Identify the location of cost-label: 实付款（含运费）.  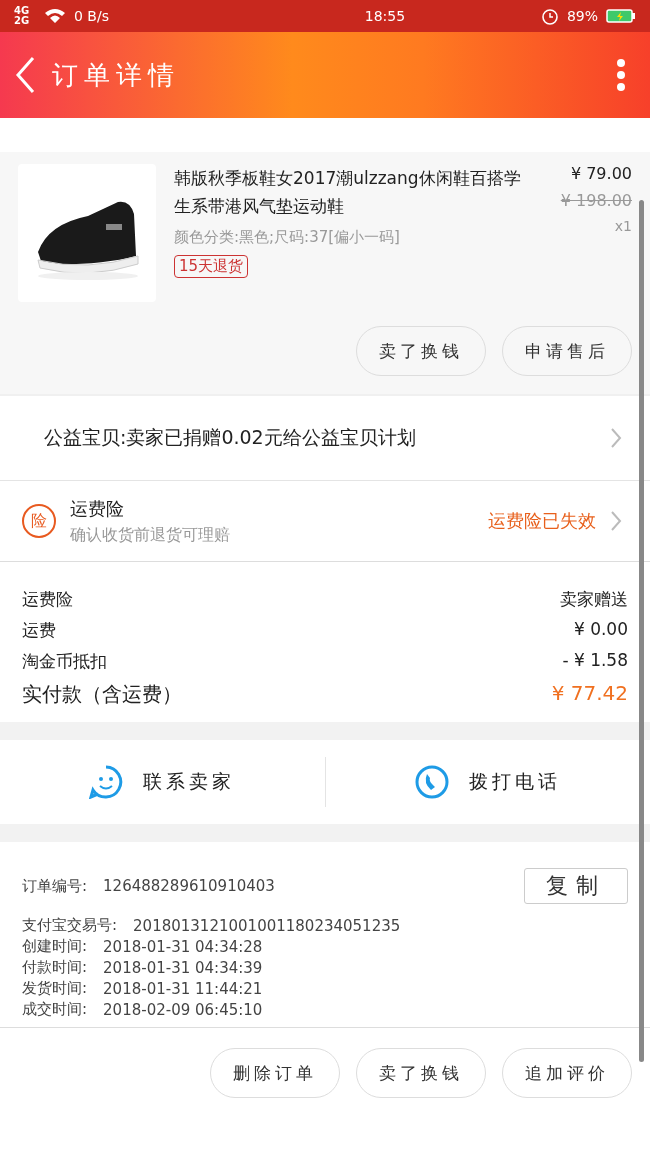
(102, 694).